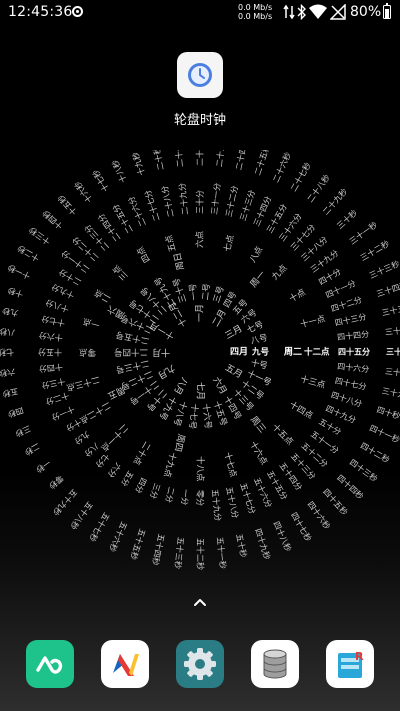 This screenshot has width=400, height=711. Describe the element at coordinates (200, 92) in the screenshot. I see `wheel-clock-shortcut: 轮盘时钟` at that location.